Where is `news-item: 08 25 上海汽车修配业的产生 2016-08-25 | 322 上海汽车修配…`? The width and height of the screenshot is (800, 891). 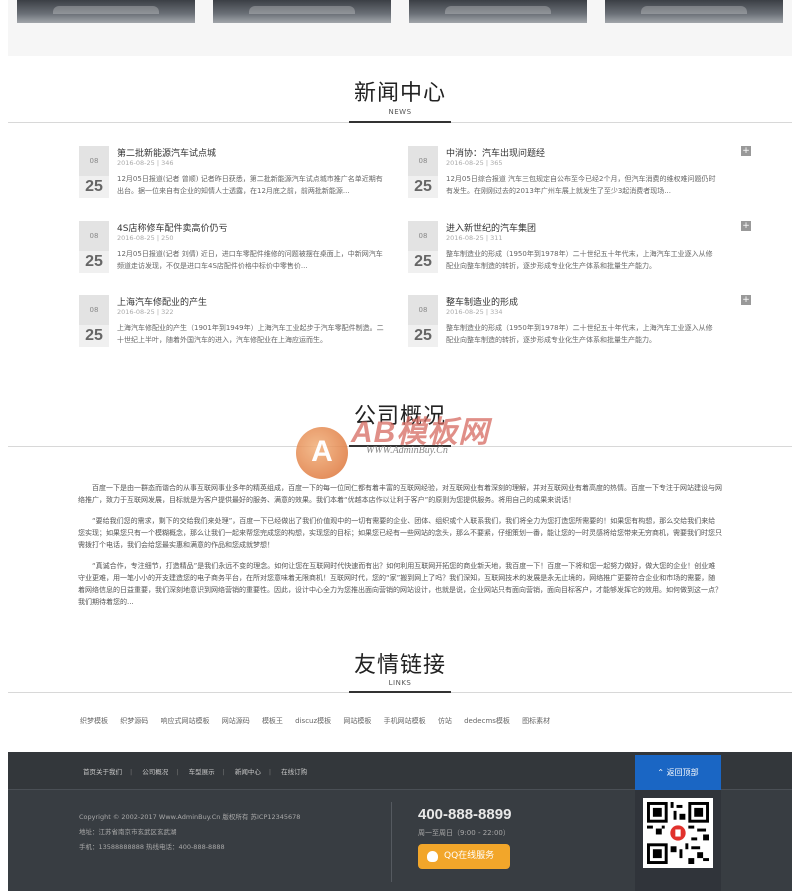 news-item: 08 25 上海汽车修配业的产生 2016-08-25 | 322 上海汽车修配… is located at coordinates (250, 326).